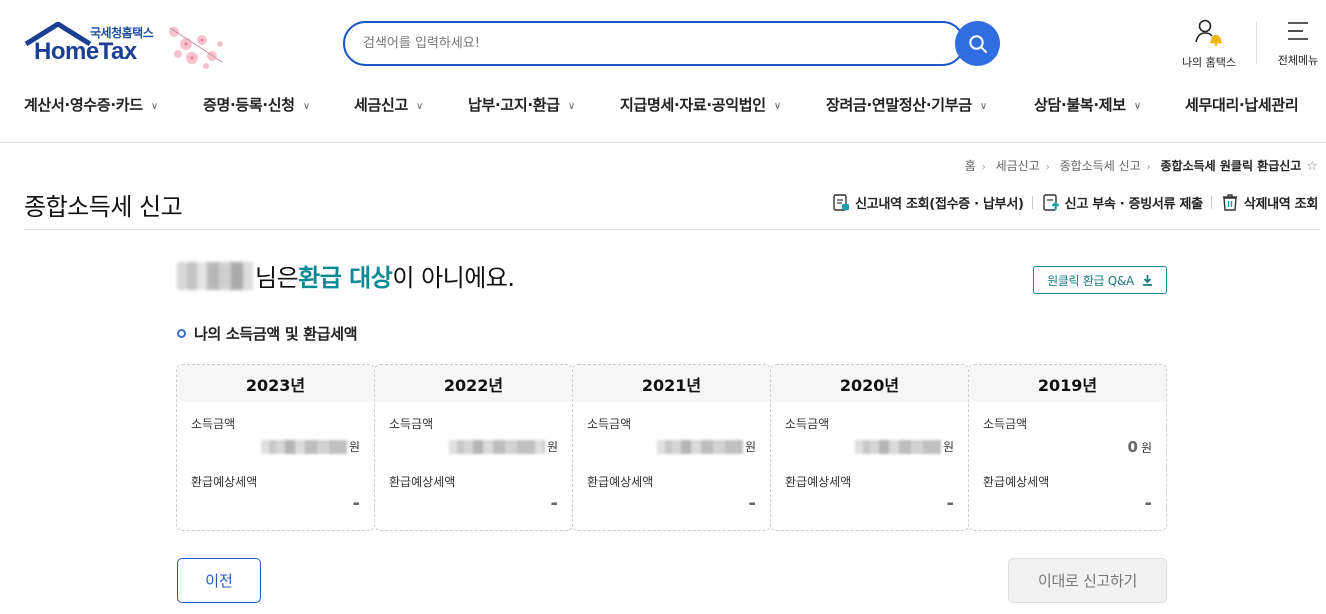 The width and height of the screenshot is (1326, 614). Describe the element at coordinates (345, 278) in the screenshot. I see `result-highlight: 환급 대상` at that location.